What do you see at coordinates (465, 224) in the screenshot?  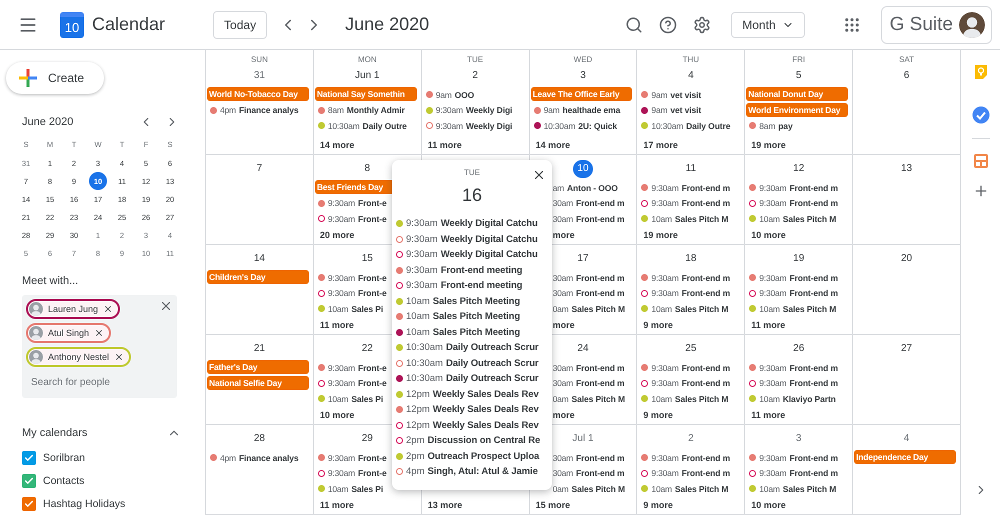 I see `event-item: 9:30am Weekly Digital Catchu` at bounding box center [465, 224].